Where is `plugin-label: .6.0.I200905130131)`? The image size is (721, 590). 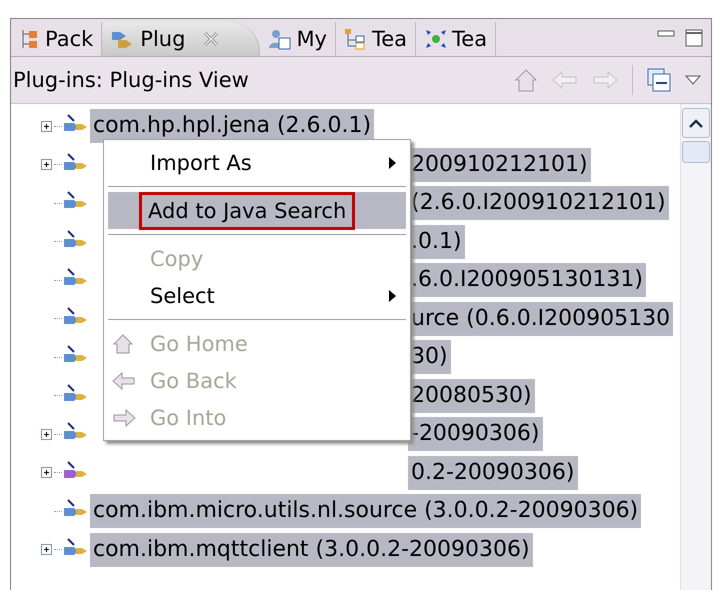
plugin-label: .6.0.I200905130131) is located at coordinates (527, 280).